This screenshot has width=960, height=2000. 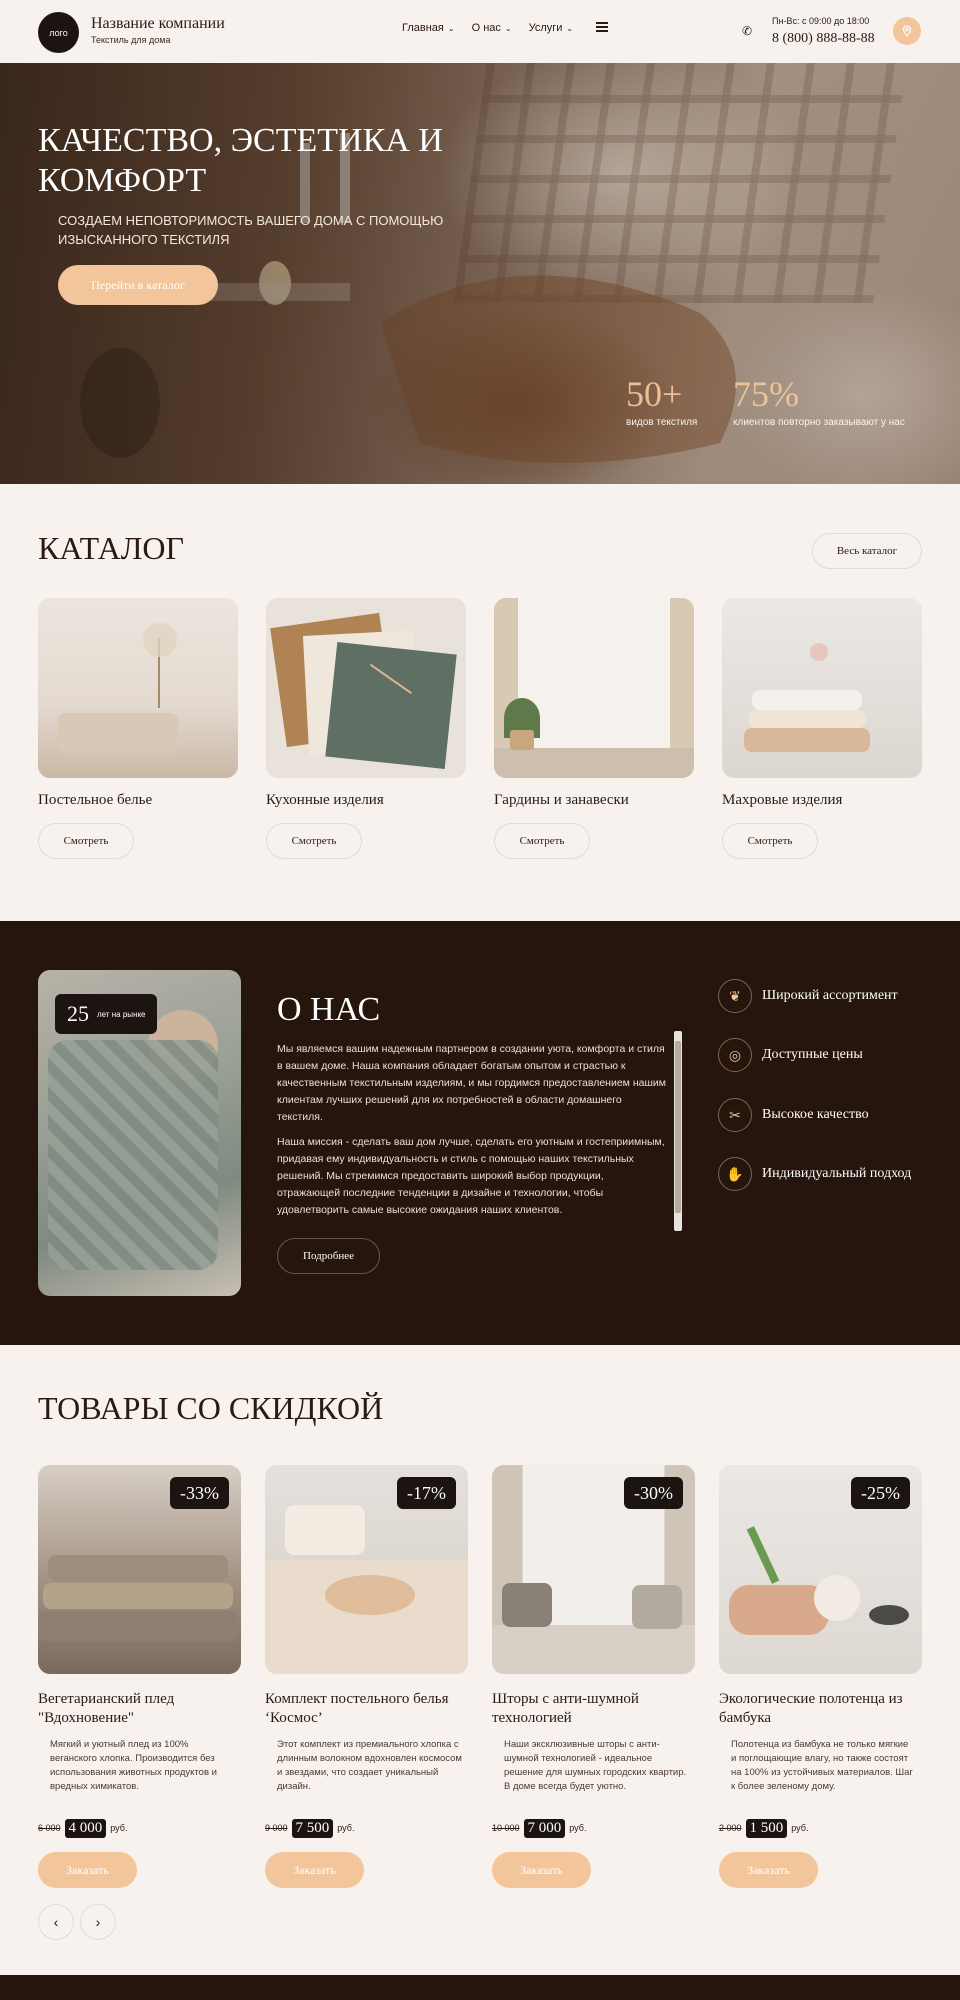 What do you see at coordinates (661, 400) in the screenshot?
I see `stat-textile-types: 50+ видов текстиля` at bounding box center [661, 400].